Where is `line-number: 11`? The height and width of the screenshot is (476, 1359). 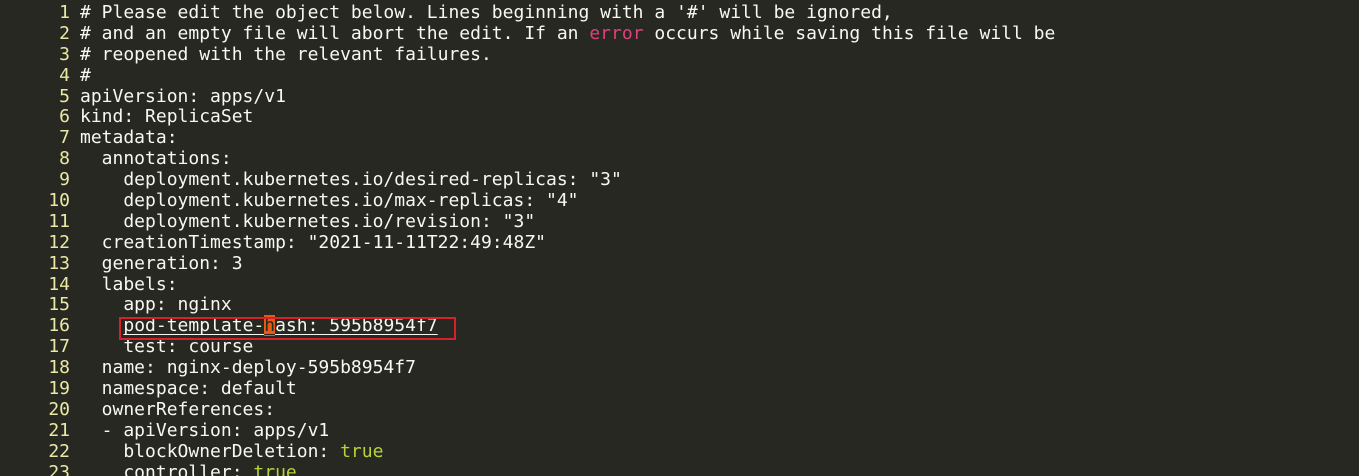
line-number: 11 is located at coordinates (59, 221).